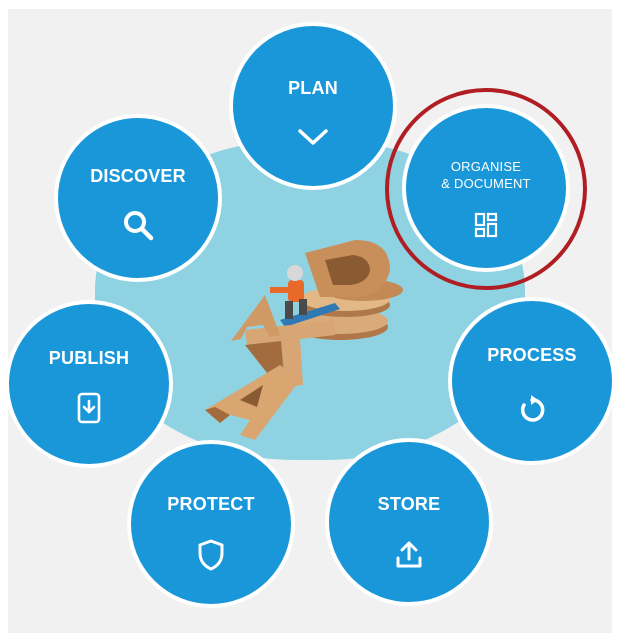 Image resolution: width=619 pixels, height=640 pixels. What do you see at coordinates (532, 381) in the screenshot?
I see `process-node: PROCESS` at bounding box center [532, 381].